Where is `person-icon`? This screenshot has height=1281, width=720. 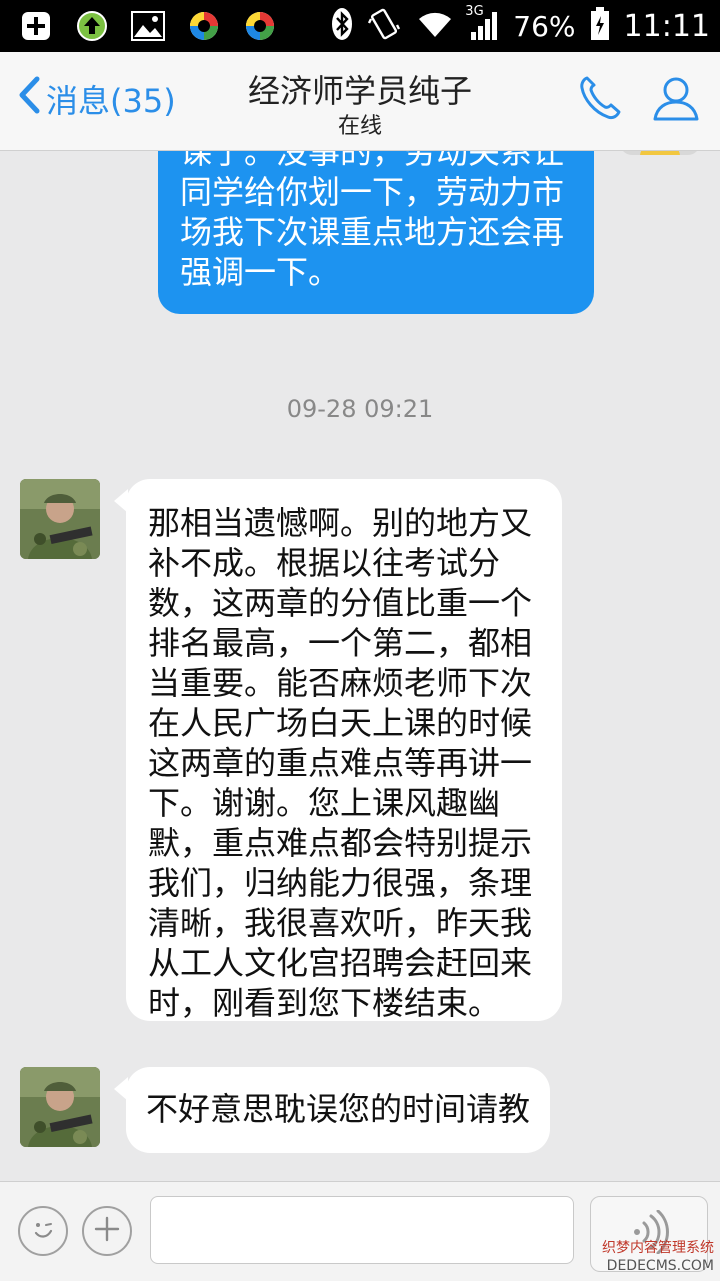 person-icon is located at coordinates (676, 100).